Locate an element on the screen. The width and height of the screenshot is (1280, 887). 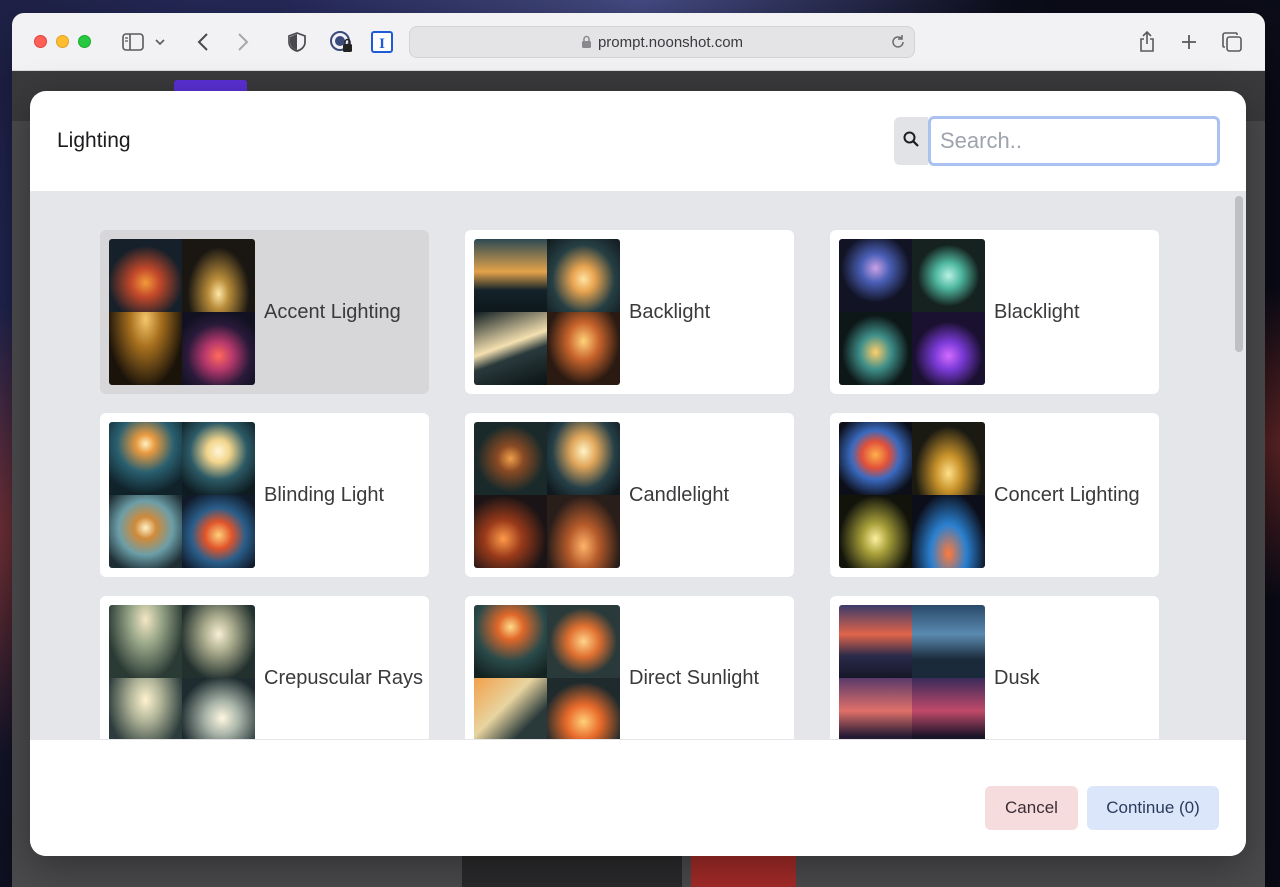
card-direct-sunlight: Direct Sunlight is located at coordinates (629, 667).